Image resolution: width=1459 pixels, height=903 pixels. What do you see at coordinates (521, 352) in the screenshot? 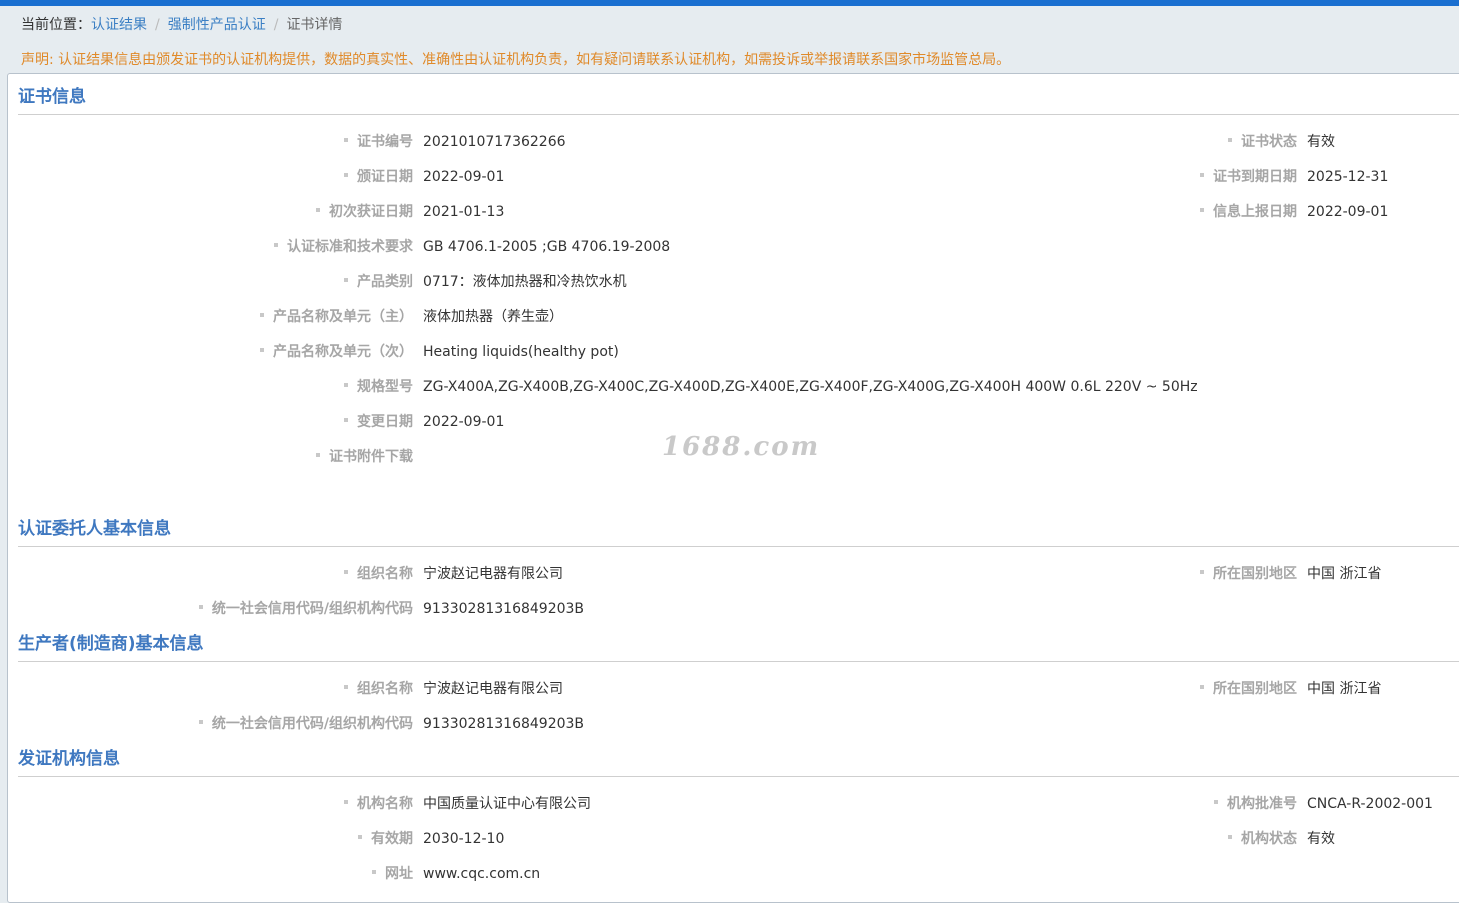
I see `field-value-product-name-secondary: Heating liquids(healthy pot)` at bounding box center [521, 352].